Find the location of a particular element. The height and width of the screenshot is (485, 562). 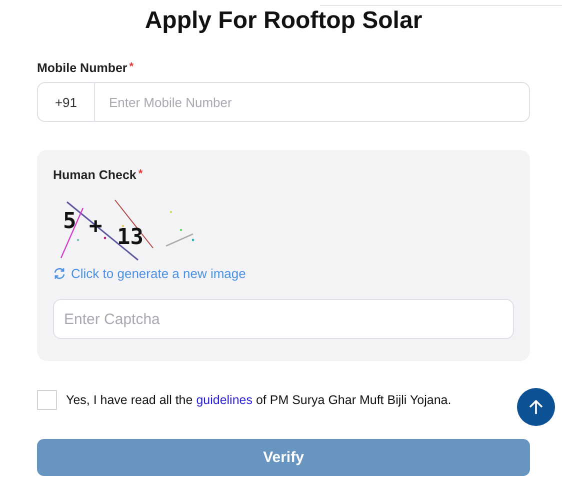

field-label: Human Check is located at coordinates (94, 175).